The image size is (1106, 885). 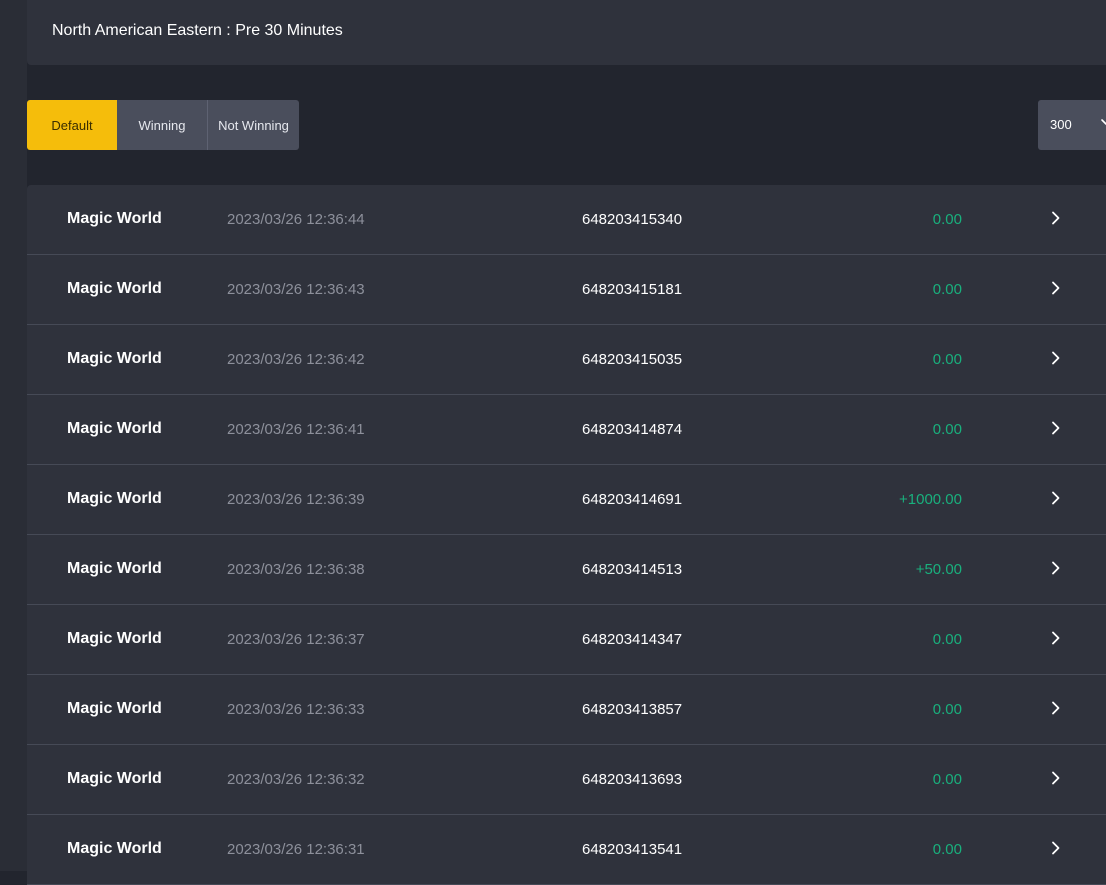 I want to click on page-title: North American Eastern : Pre 30 Minutes, so click(x=197, y=30).